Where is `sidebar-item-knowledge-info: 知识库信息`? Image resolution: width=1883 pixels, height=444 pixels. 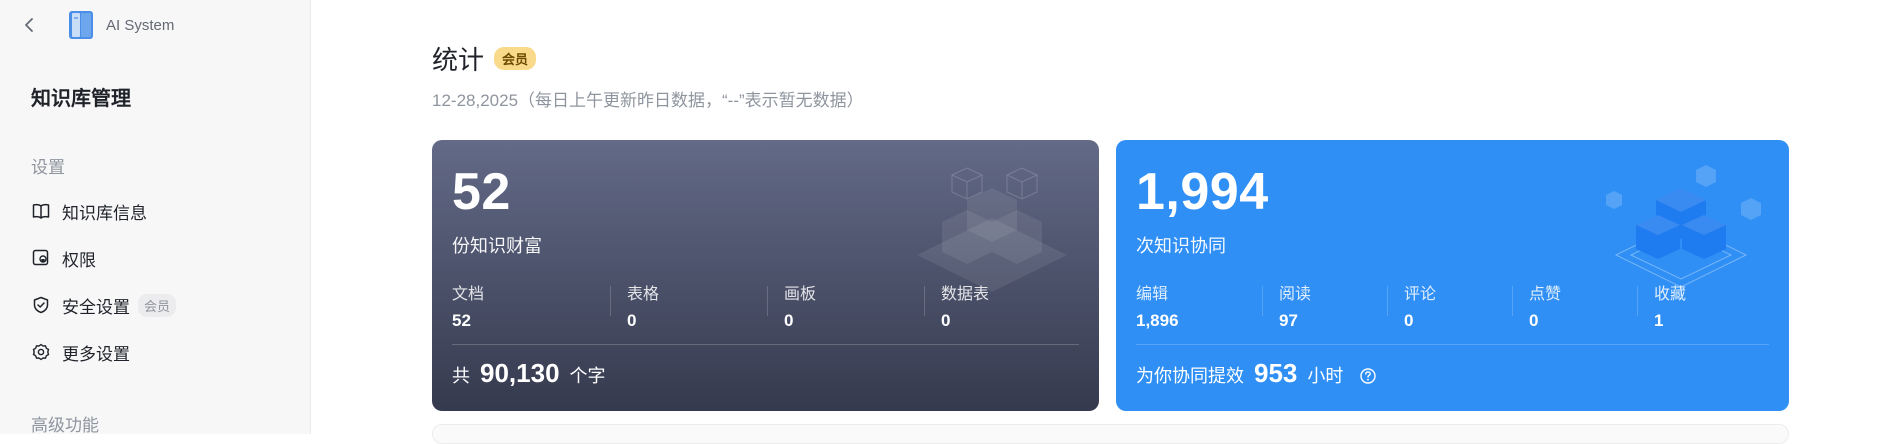 sidebar-item-knowledge-info: 知识库信息 is located at coordinates (89, 211).